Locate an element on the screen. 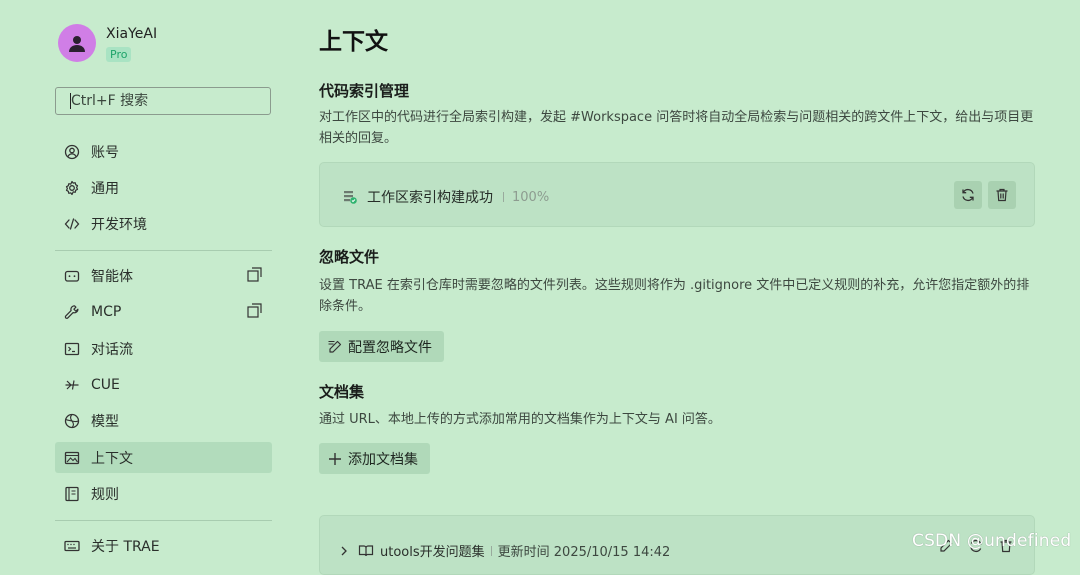 This screenshot has height=575, width=1080. sidebar-item-conversation-flow: 对话流 is located at coordinates (163, 348).